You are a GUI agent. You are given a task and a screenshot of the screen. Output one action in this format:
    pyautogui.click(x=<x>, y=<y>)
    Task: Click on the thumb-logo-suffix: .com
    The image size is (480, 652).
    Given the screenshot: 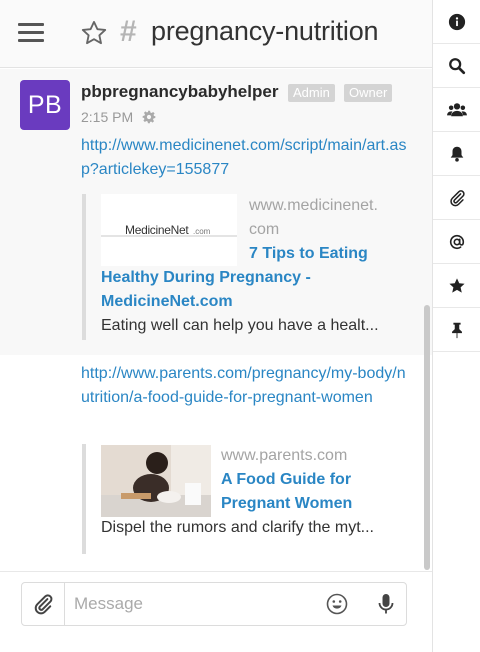 What is the action you would take?
    pyautogui.click(x=202, y=231)
    